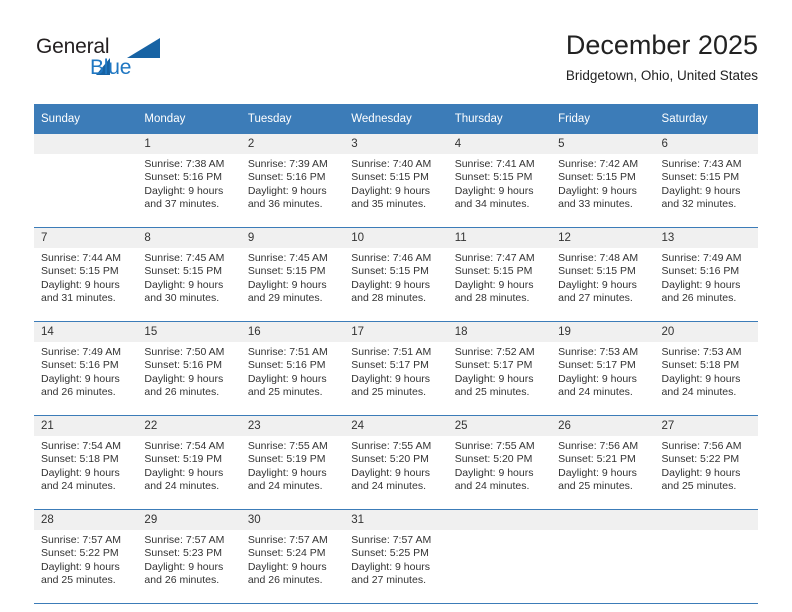 This screenshot has width=792, height=612. Describe the element at coordinates (603, 238) in the screenshot. I see `day-number: 12` at that location.